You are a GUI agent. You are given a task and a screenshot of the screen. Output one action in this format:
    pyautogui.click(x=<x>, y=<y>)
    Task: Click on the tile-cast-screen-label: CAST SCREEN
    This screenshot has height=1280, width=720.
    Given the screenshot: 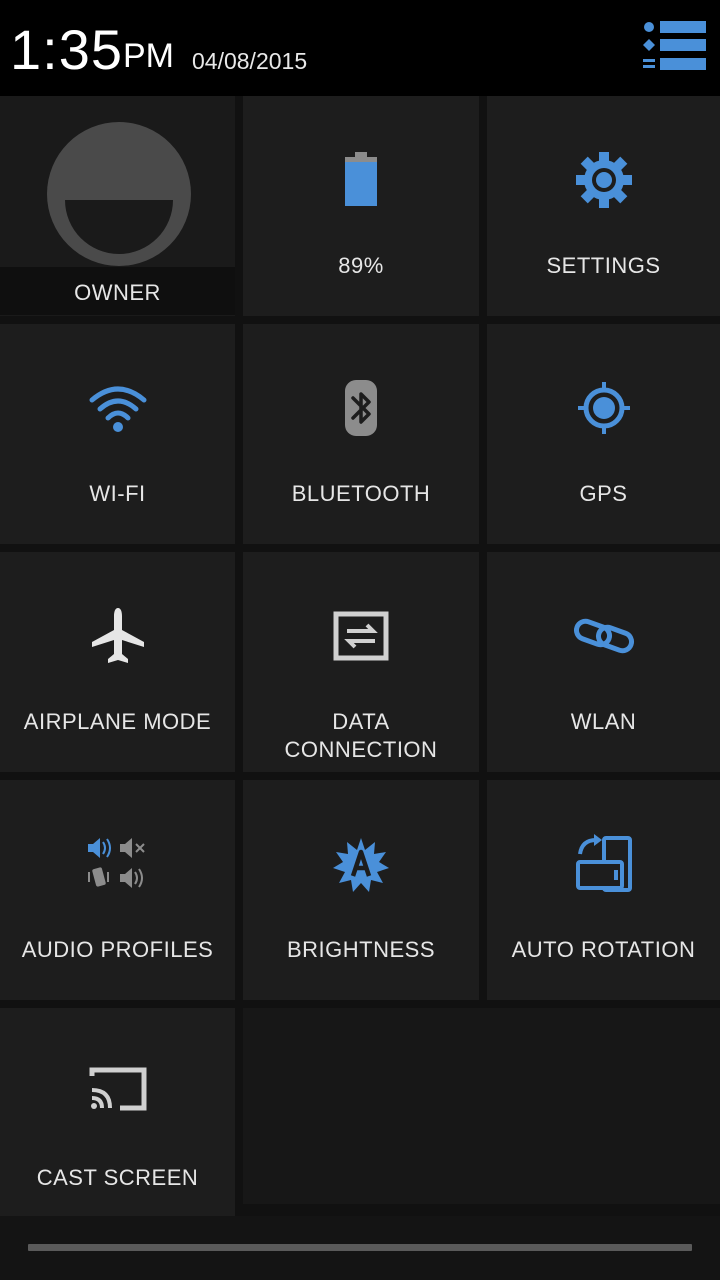 What is the action you would take?
    pyautogui.click(x=117, y=1177)
    